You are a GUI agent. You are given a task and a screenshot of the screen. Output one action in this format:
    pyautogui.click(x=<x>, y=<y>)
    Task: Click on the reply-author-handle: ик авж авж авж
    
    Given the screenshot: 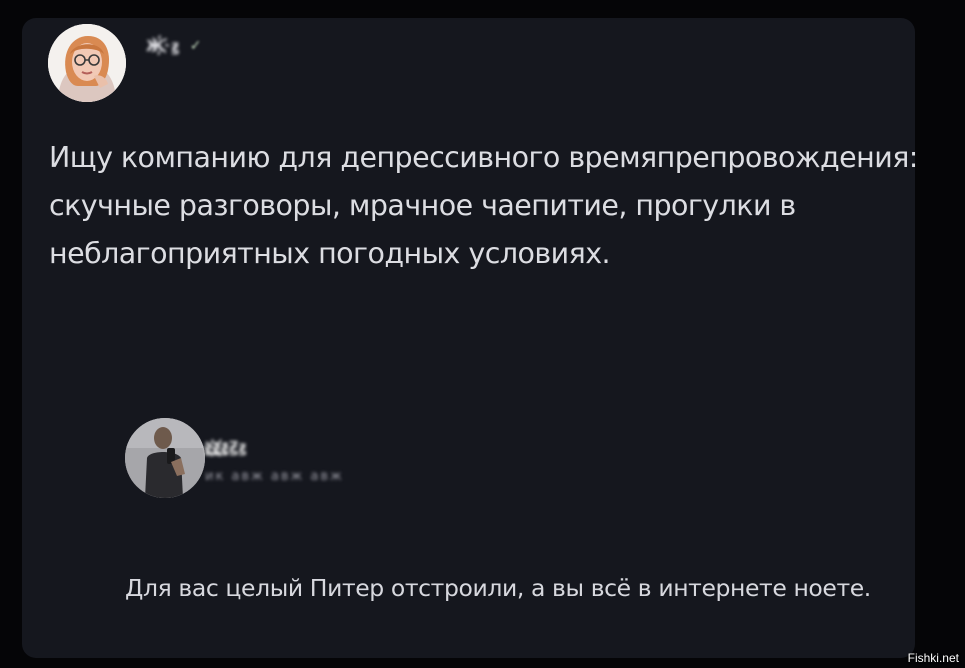 What is the action you would take?
    pyautogui.click(x=274, y=476)
    